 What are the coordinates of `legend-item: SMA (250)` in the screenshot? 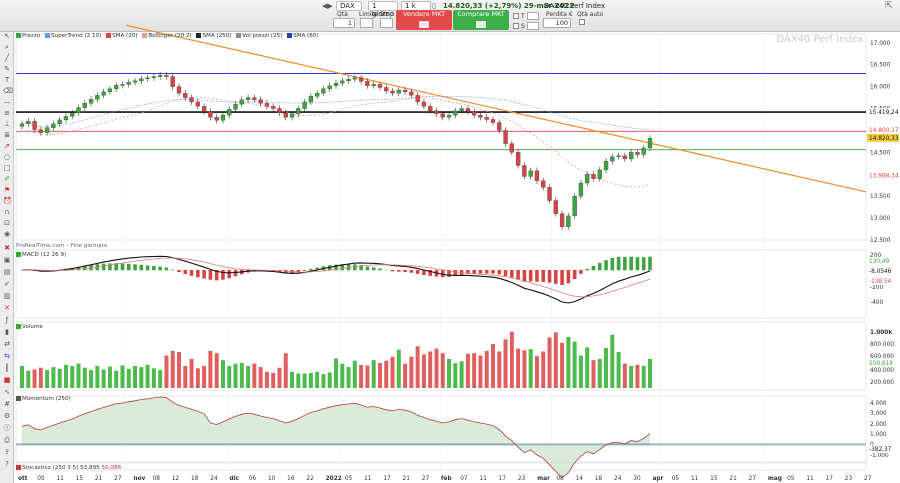 It's located at (213, 36).